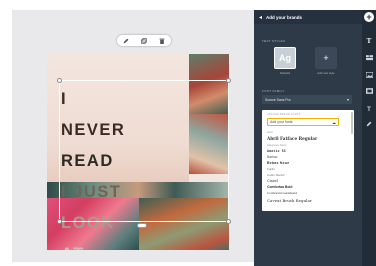  What do you see at coordinates (284, 114) in the screenshot?
I see `upload-fonts-label: UPLOAD BRAND FONTS` at bounding box center [284, 114].